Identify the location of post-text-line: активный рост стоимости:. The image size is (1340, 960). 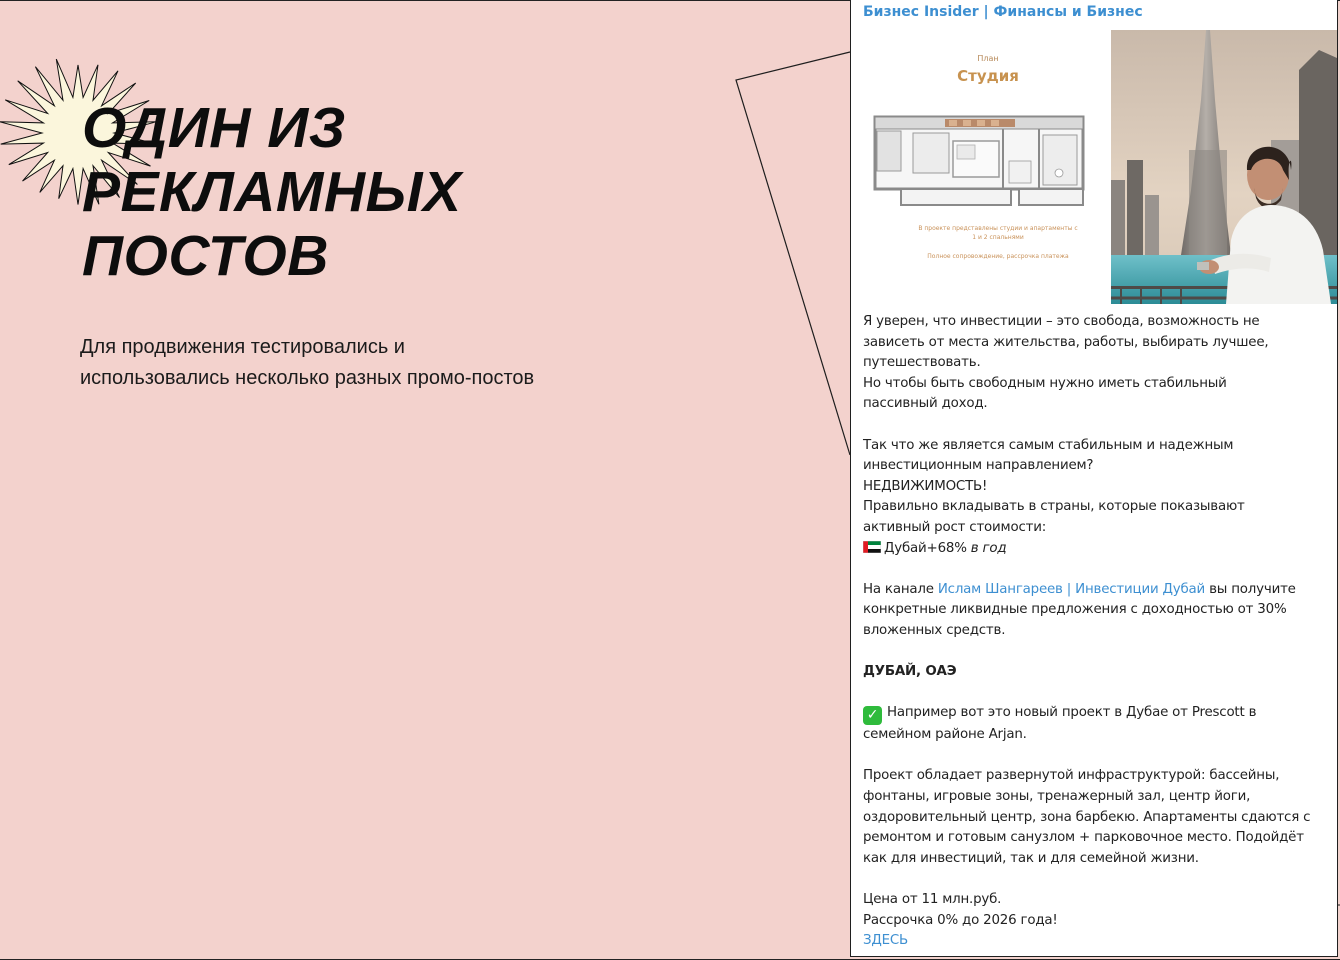
(955, 527).